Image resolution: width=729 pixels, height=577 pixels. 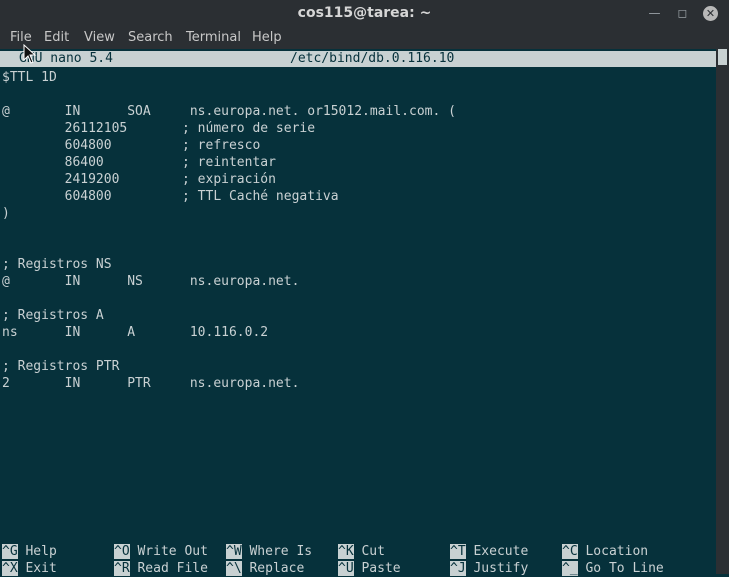 I want to click on shortcut-label: Cut, so click(x=369, y=551).